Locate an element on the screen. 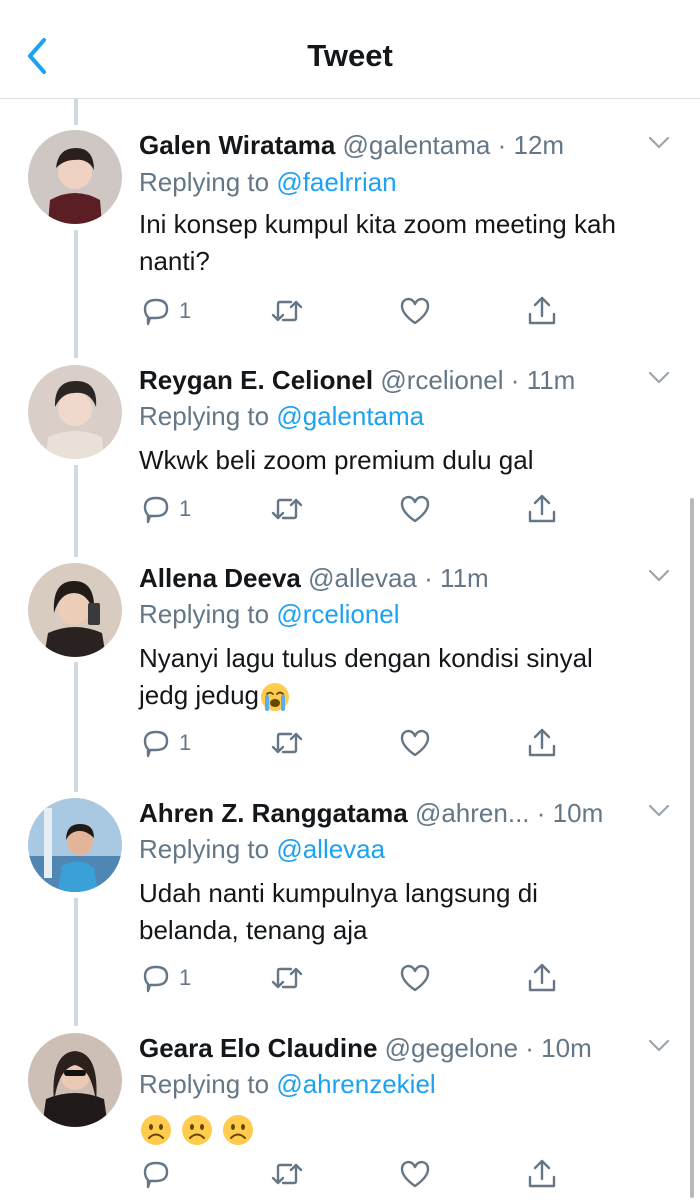  tweet-header: Reygan E. Celionel @rcelionel · 11m is located at coordinates (389, 380).